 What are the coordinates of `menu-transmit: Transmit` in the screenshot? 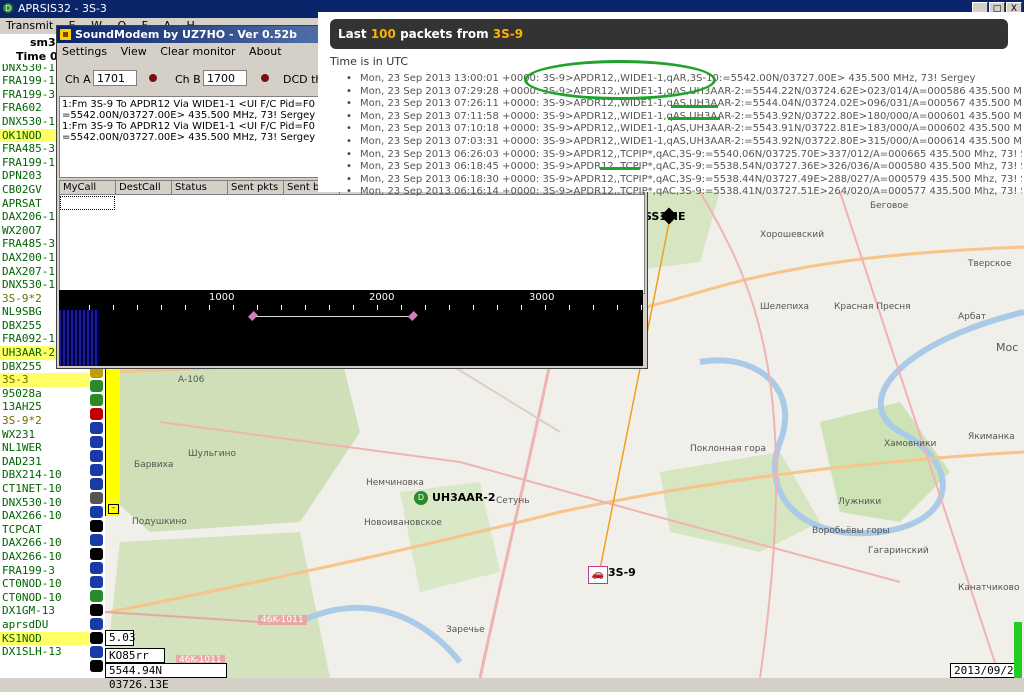 It's located at (29, 25).